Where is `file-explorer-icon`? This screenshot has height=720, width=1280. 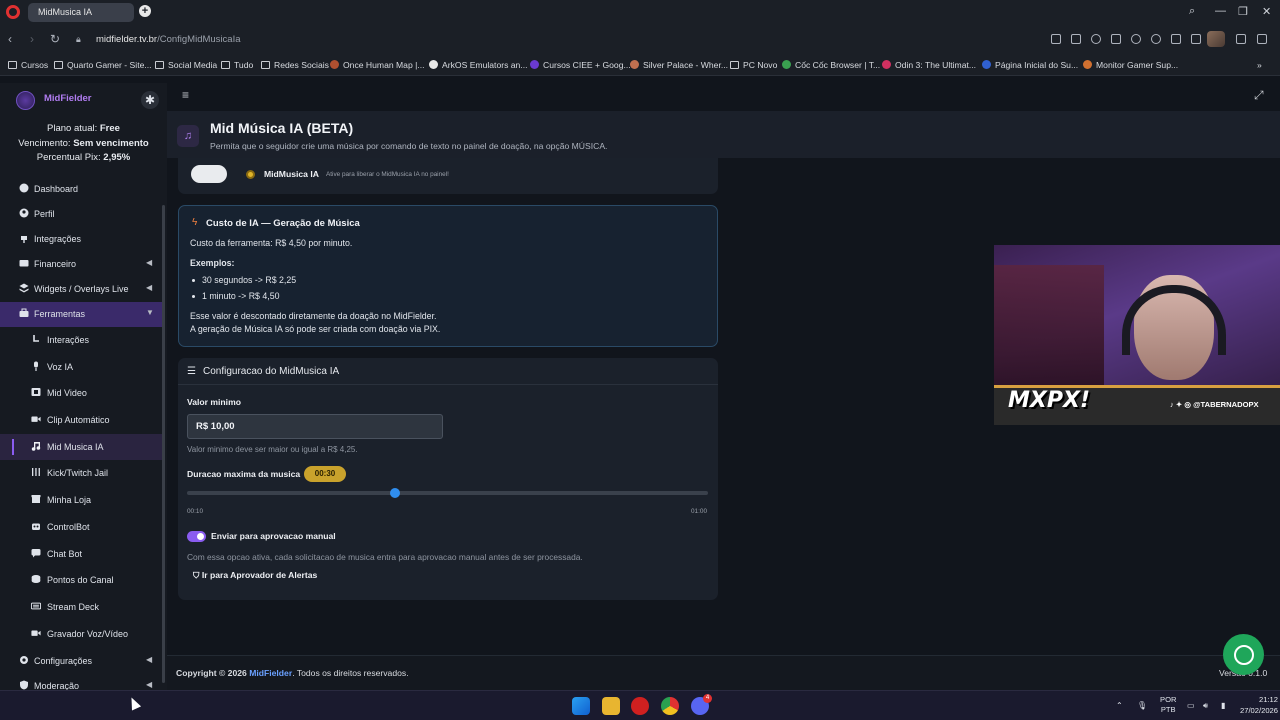 file-explorer-icon is located at coordinates (611, 706).